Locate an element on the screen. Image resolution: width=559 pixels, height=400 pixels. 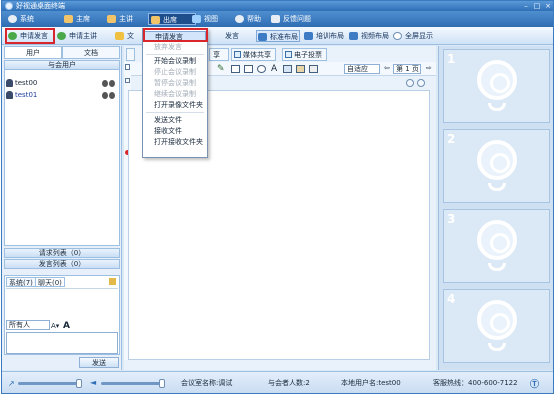
page-select: 第 1 页 is located at coordinates (407, 69).